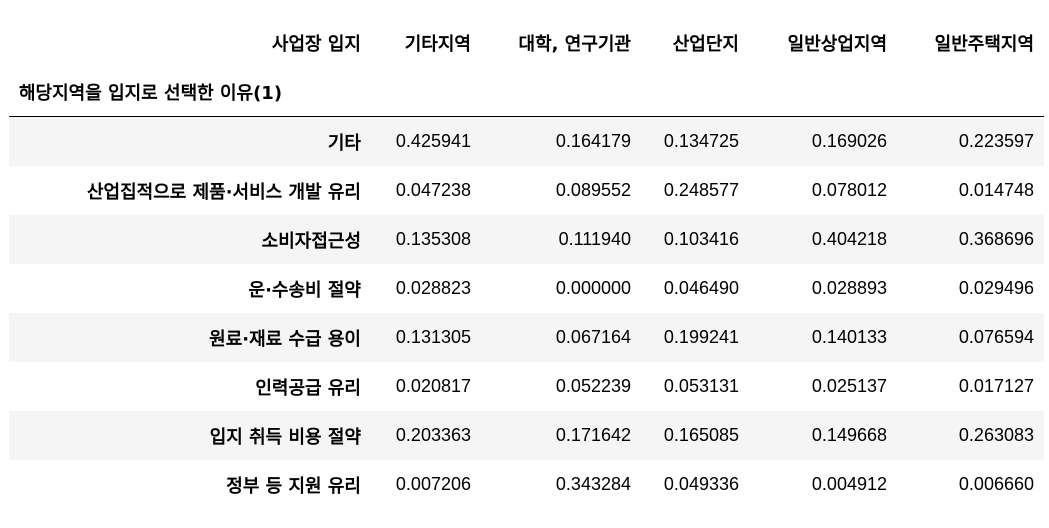 This screenshot has width=1049, height=528. What do you see at coordinates (849, 337) in the screenshot?
I see `table-cell: 0.140133` at bounding box center [849, 337].